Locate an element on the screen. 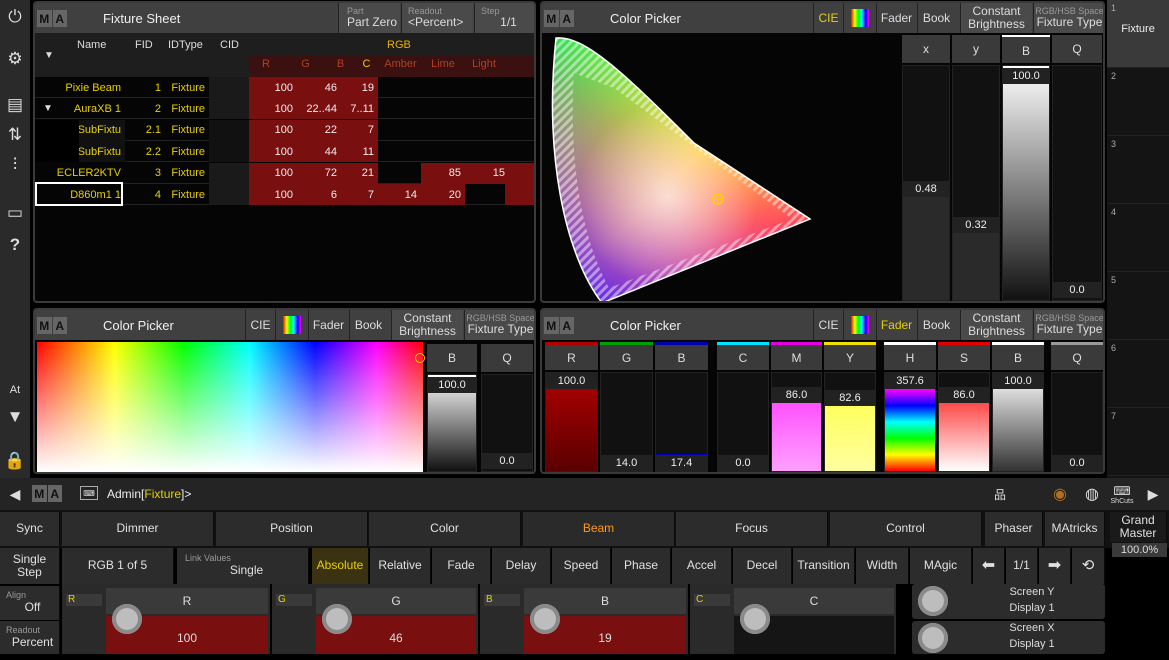 This screenshot has height=660, width=1169. phaser-button: Phaser is located at coordinates (1014, 529).